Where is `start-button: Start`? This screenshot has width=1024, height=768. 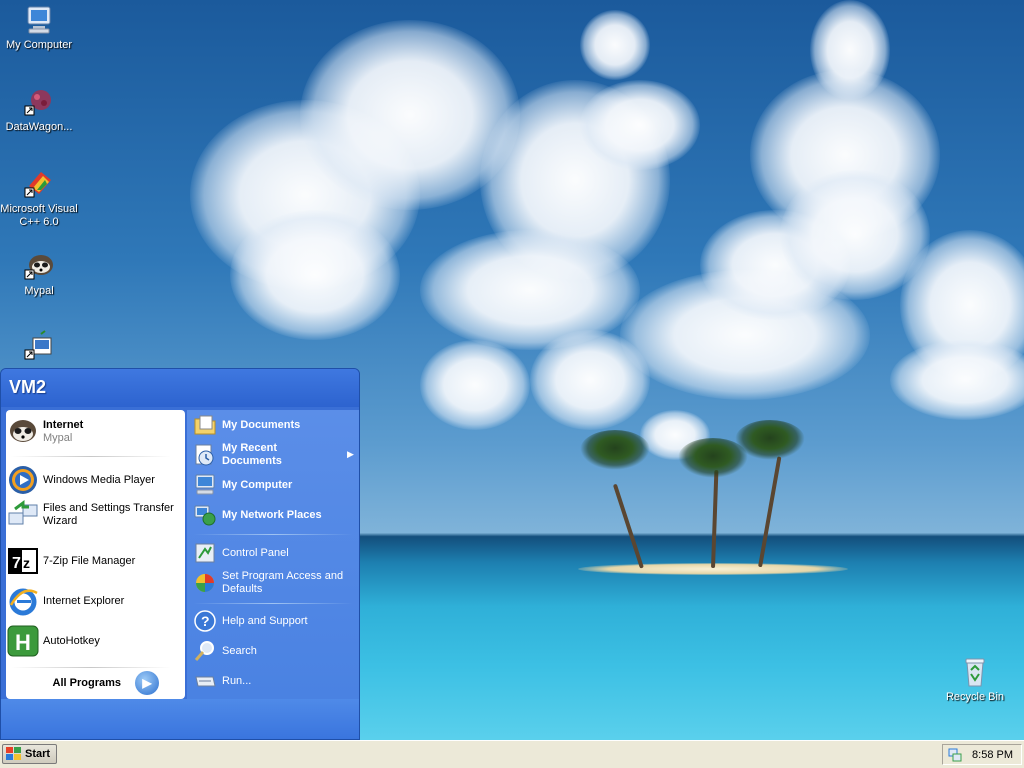
start-button: Start is located at coordinates (29, 754).